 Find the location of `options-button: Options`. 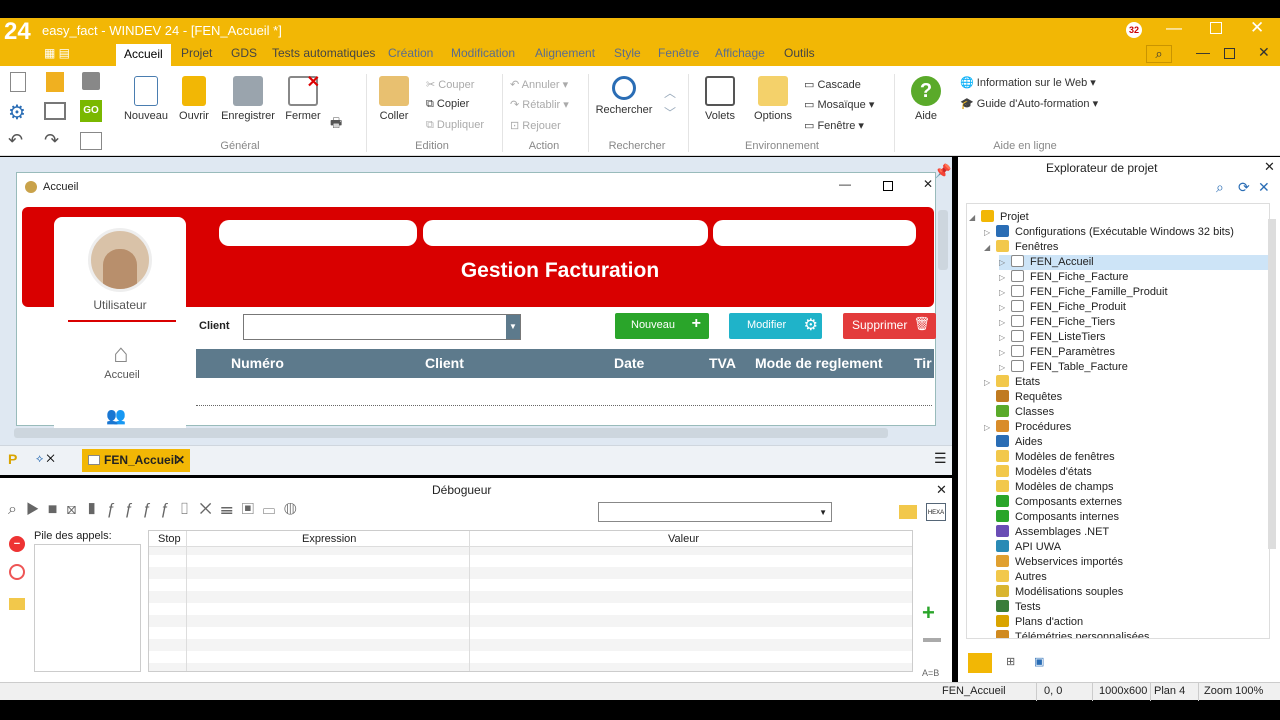

options-button: Options is located at coordinates (773, 99).